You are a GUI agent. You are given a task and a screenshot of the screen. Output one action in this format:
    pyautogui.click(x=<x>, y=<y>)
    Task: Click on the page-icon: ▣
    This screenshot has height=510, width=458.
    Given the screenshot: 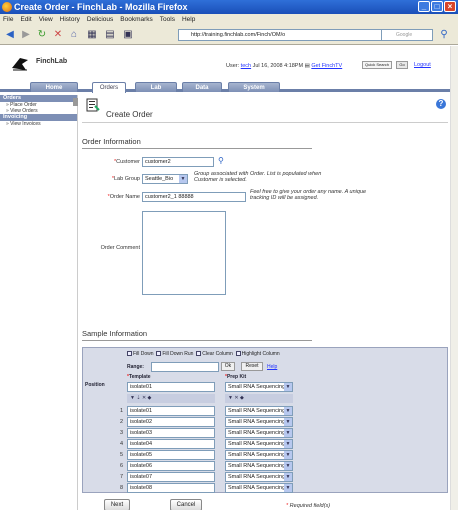 What is the action you would take?
    pyautogui.click(x=128, y=35)
    